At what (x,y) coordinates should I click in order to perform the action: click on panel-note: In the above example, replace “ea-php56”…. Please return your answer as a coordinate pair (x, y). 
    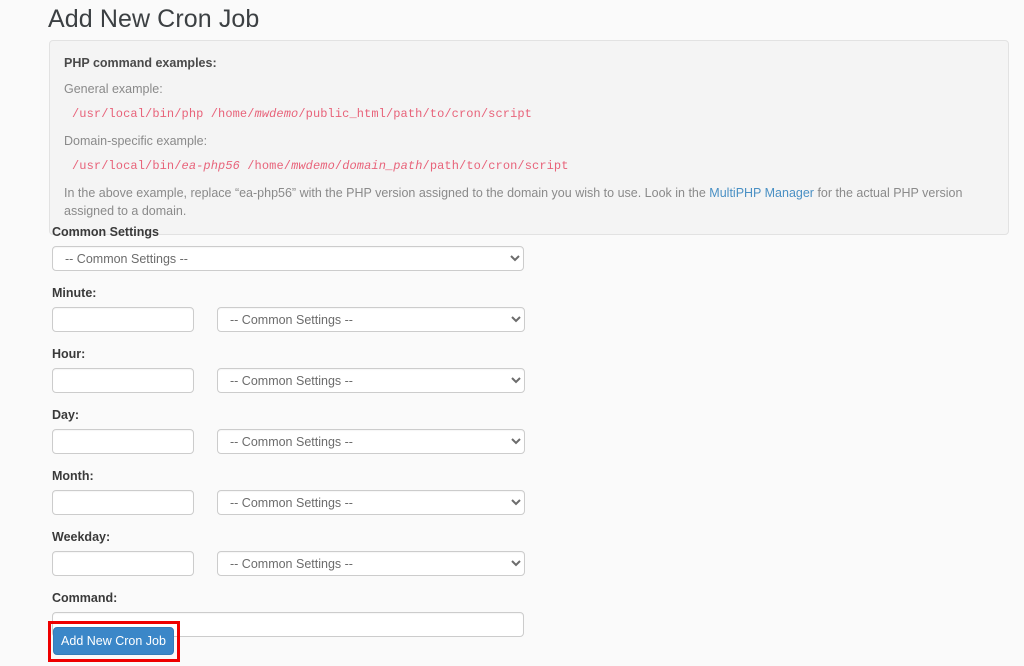
    Looking at the image, I should click on (538, 202).